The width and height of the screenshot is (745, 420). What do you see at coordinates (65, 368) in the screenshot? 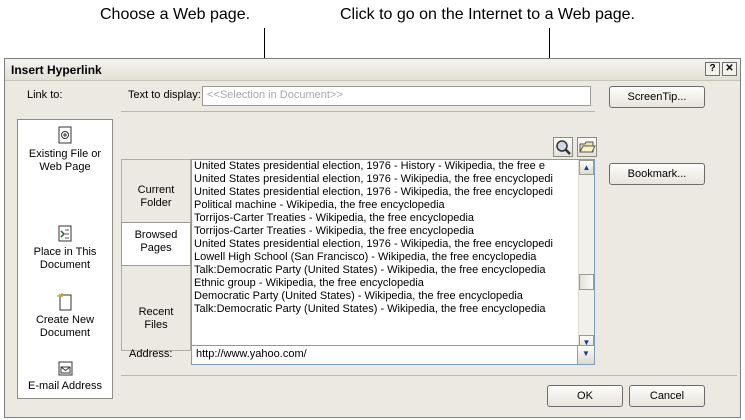
I see `email-address-icon` at bounding box center [65, 368].